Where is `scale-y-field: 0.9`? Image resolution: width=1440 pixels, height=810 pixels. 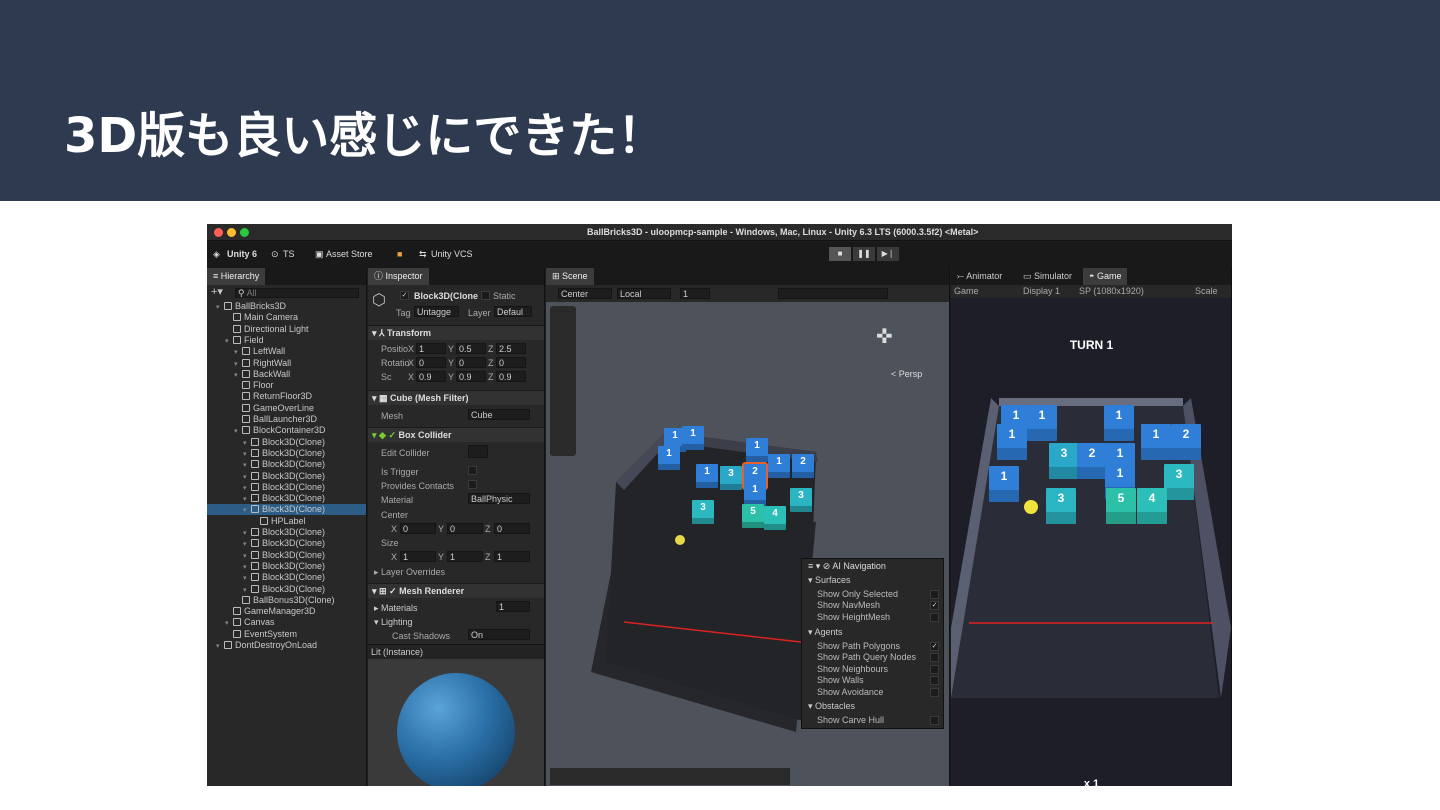 scale-y-field: 0.9 is located at coordinates (471, 376).